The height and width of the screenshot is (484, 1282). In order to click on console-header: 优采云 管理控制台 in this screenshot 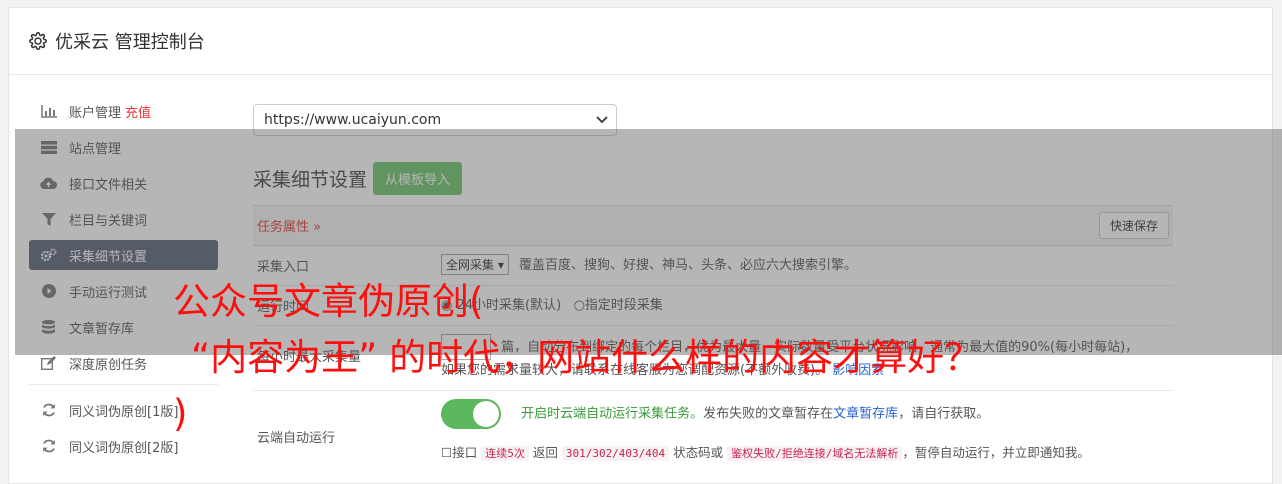, I will do `click(640, 41)`.